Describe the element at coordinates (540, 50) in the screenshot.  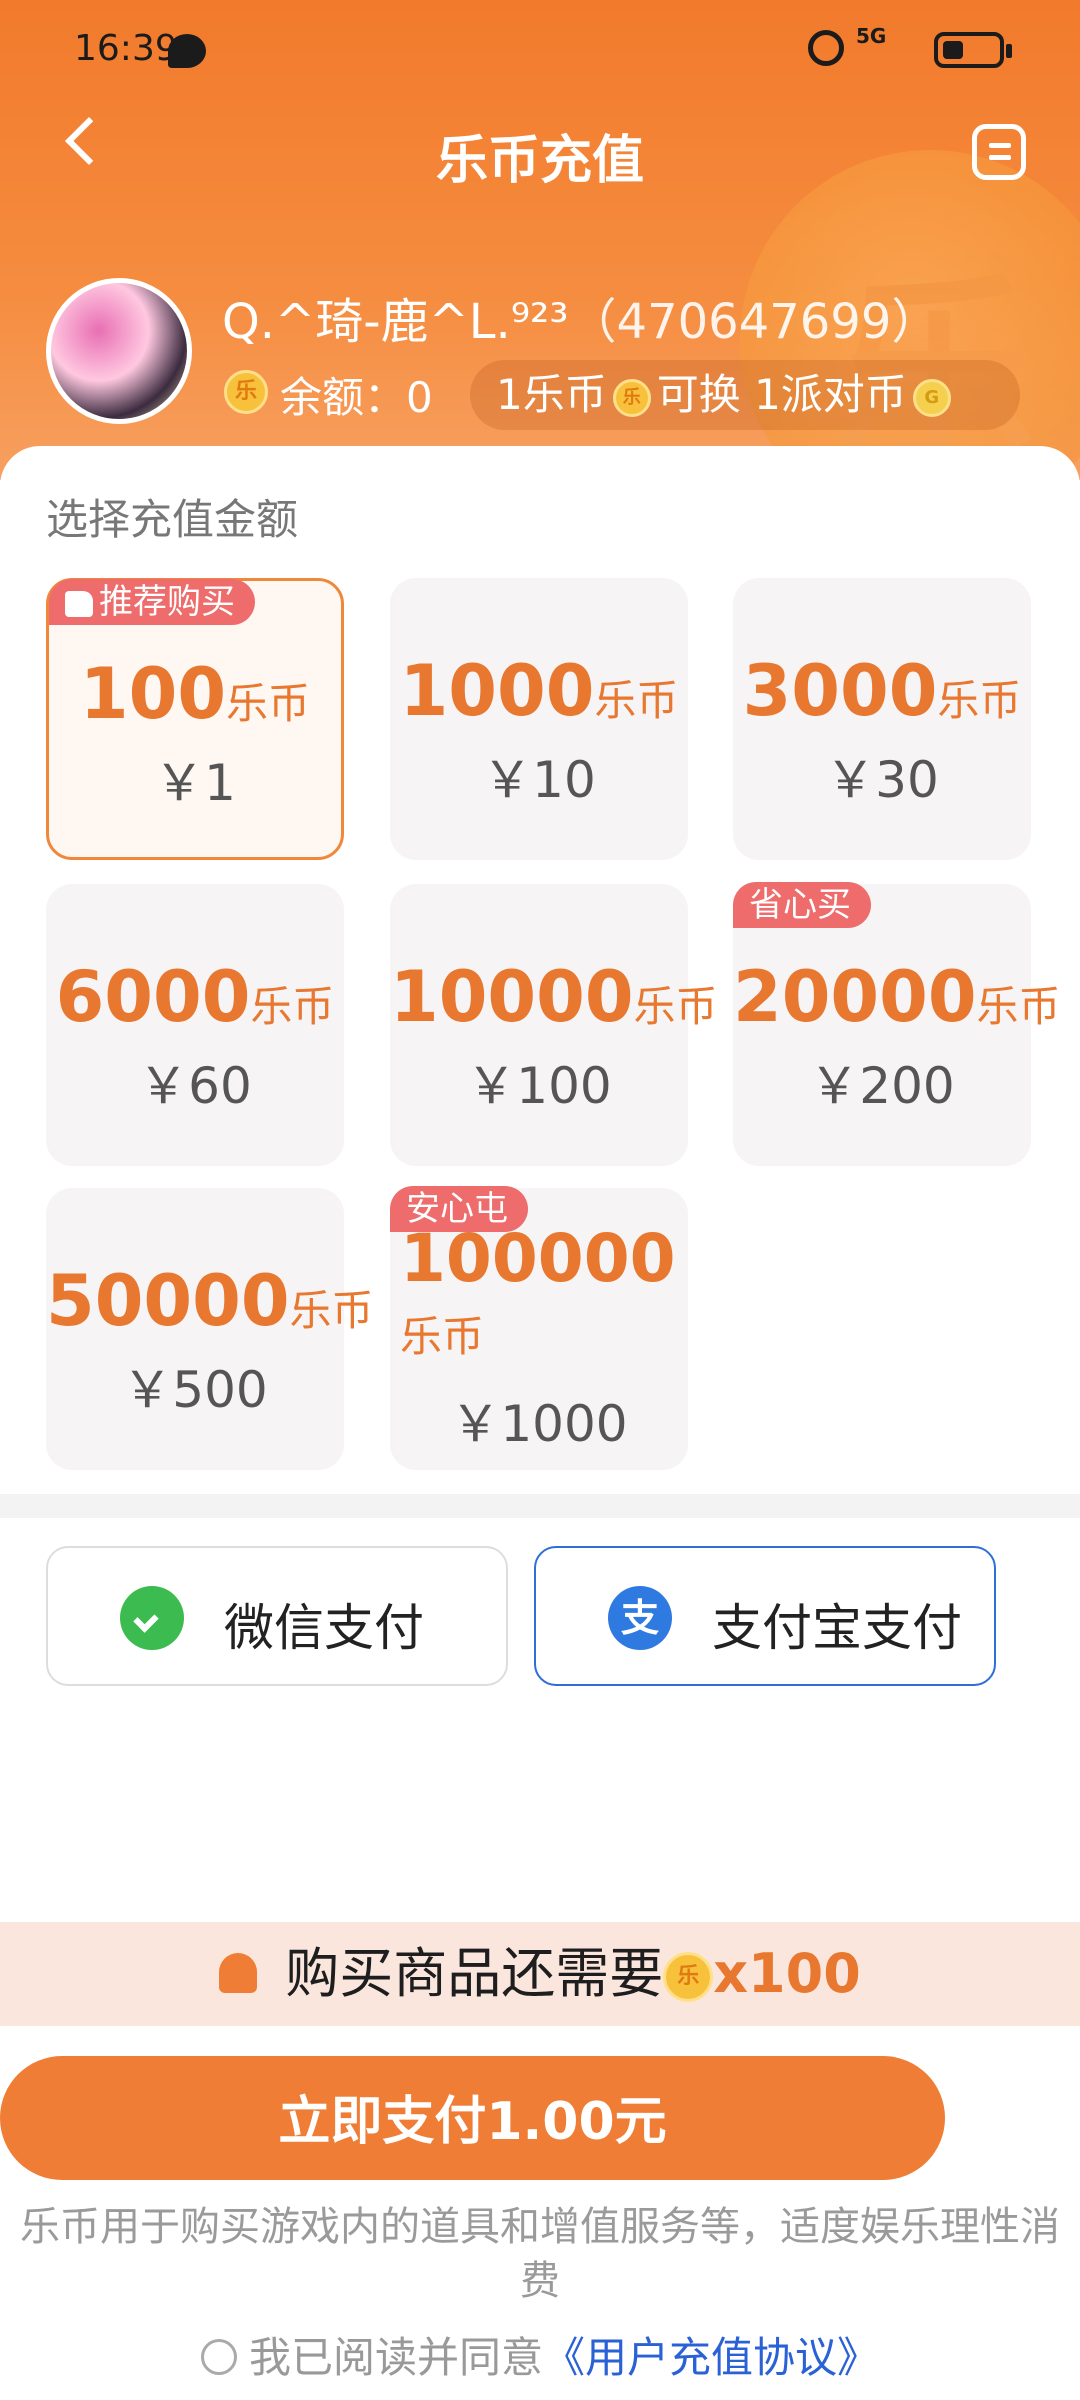
I see `status-bar: 16:39 5G` at that location.